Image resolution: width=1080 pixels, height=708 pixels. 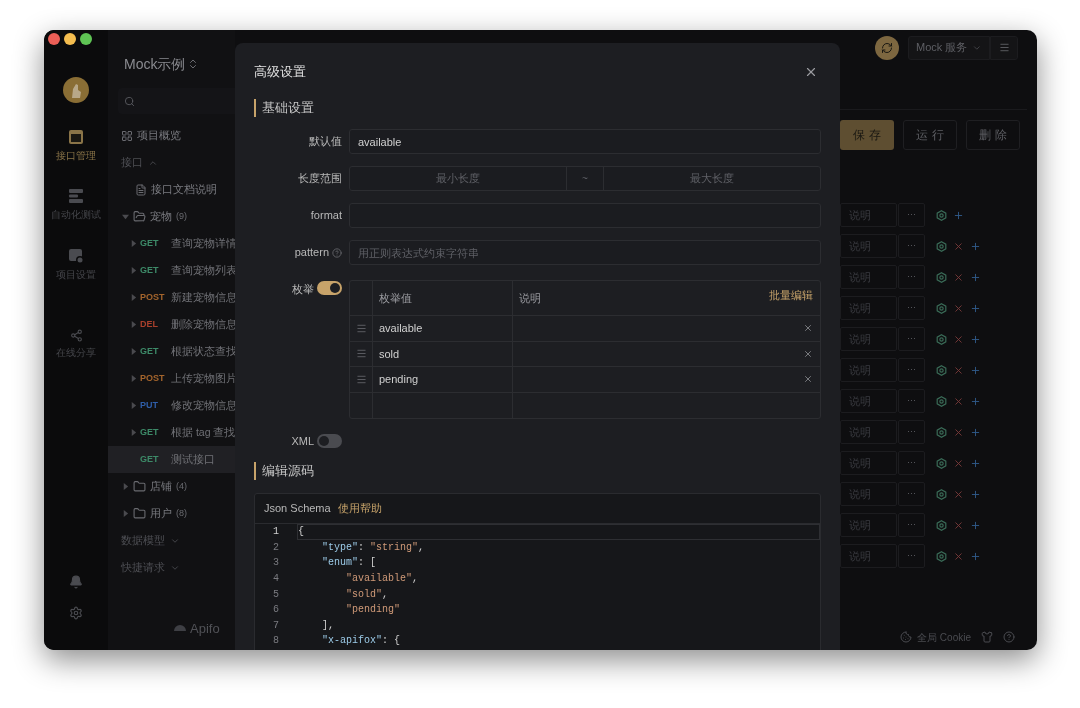 I want to click on sync-button, so click(x=887, y=47).